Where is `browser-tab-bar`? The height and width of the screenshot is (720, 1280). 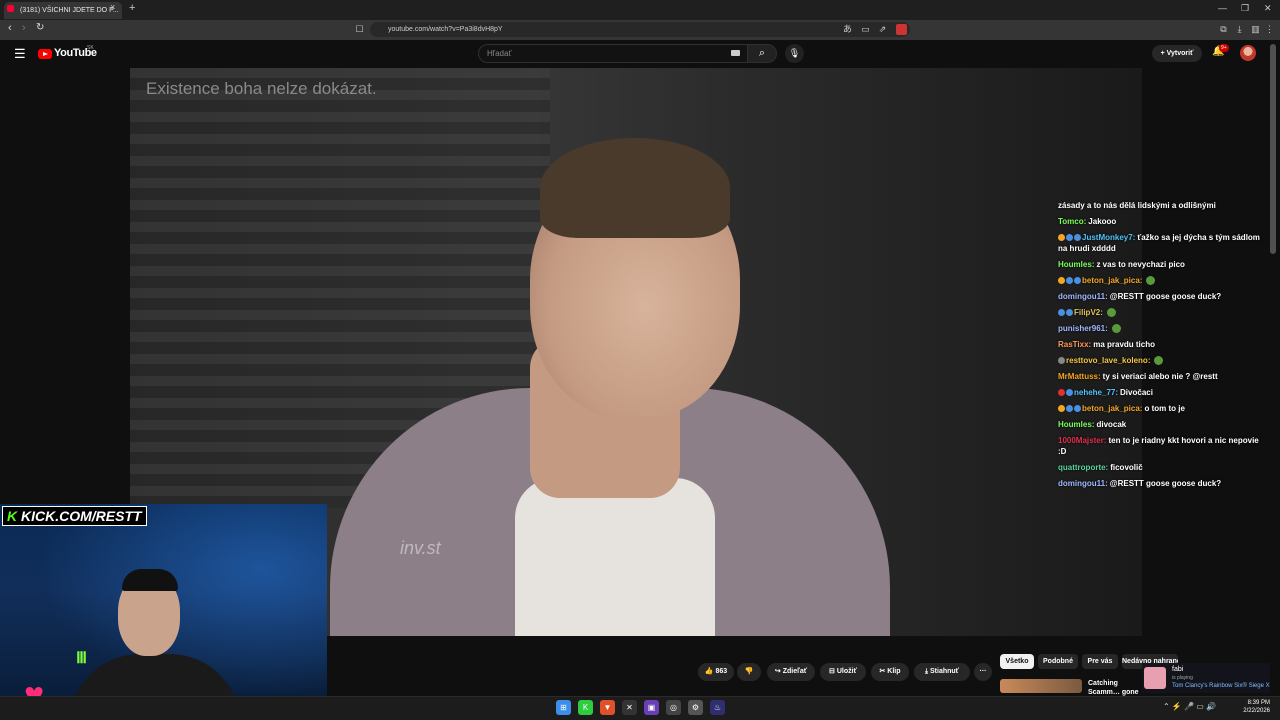 browser-tab-bar is located at coordinates (640, 10).